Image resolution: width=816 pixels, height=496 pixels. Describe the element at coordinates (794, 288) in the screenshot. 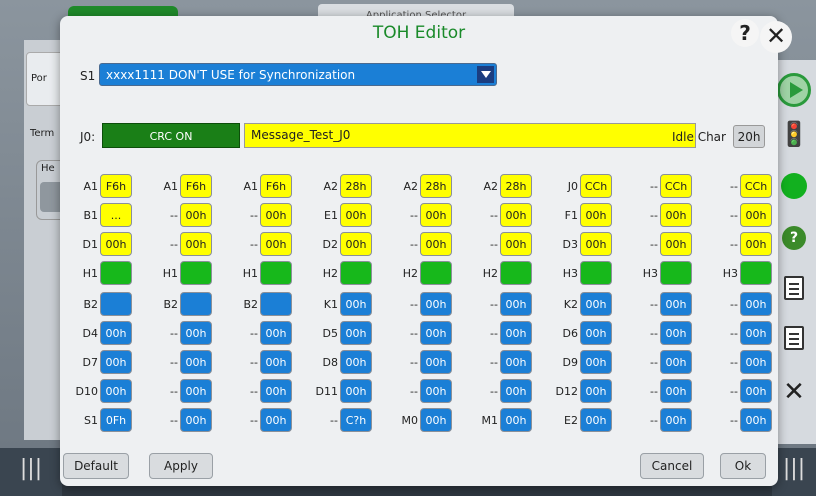

I see `report-button` at that location.